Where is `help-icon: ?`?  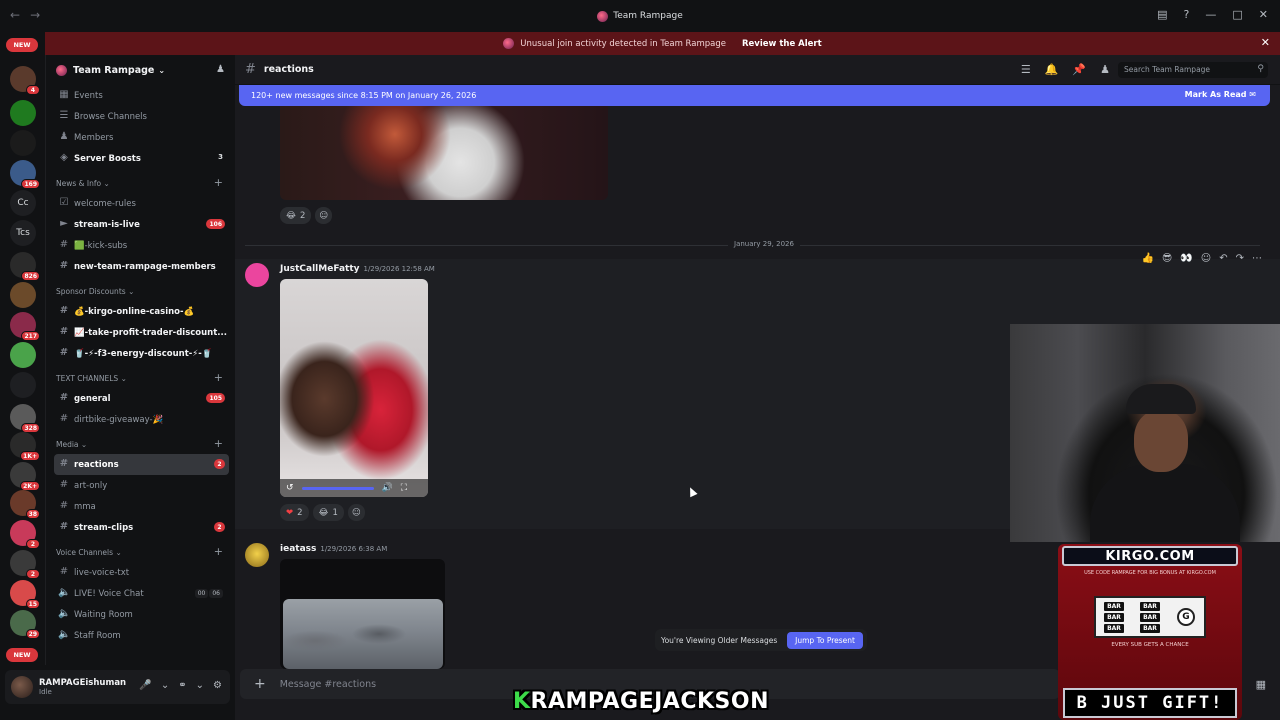
help-icon: ? is located at coordinates (1187, 14).